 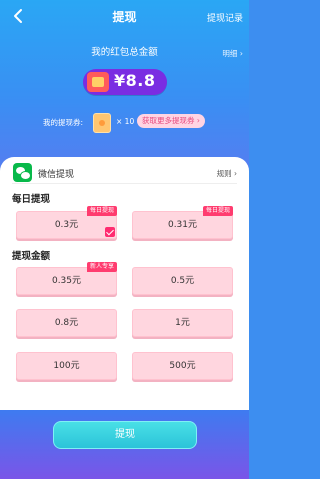 I want to click on bottom-bar: 提现, so click(x=124, y=444).